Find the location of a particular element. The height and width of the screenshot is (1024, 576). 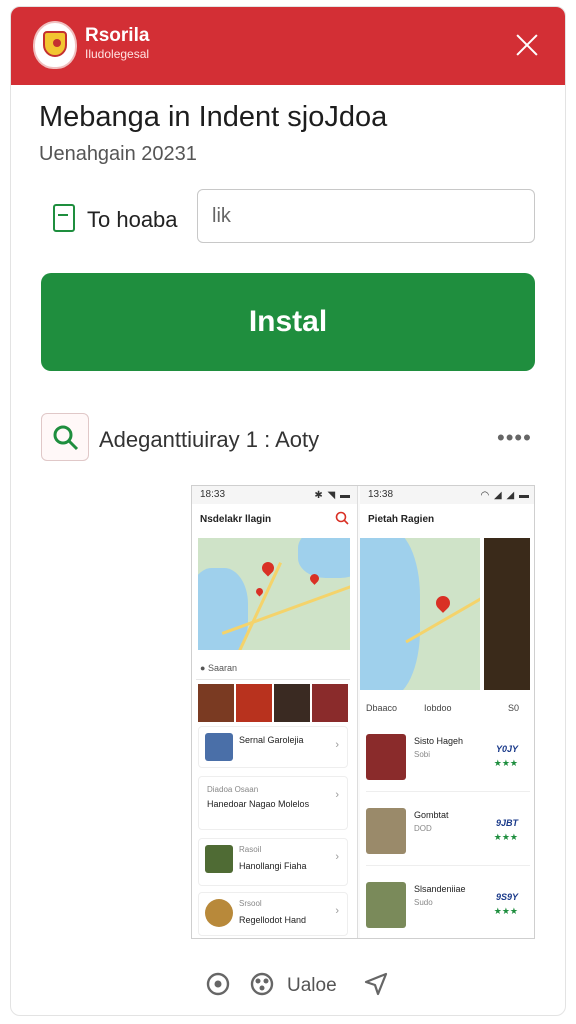

list-item: Gombtat DOD 9JBT ★★★ is located at coordinates (448, 833).